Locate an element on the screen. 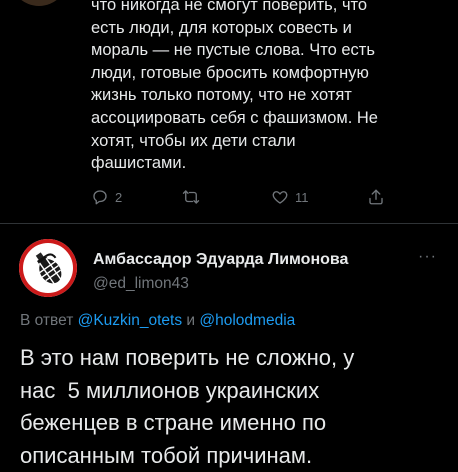 Image resolution: width=458 pixels, height=472 pixels. text-line: жизнь только потому, что не хотят is located at coordinates (261, 95).